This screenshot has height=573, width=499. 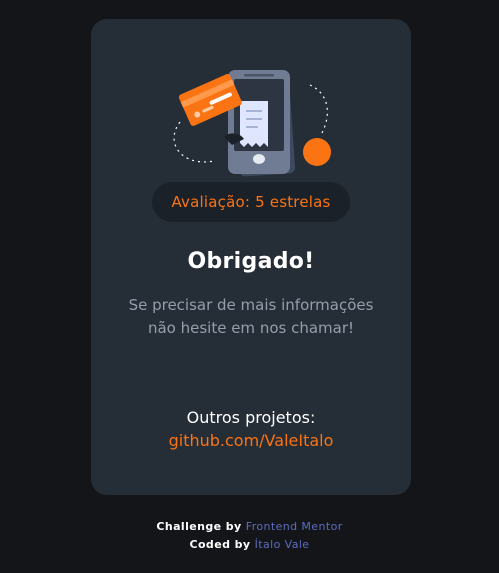 What do you see at coordinates (251, 417) in the screenshot?
I see `projects-label: Outros projetos:` at bounding box center [251, 417].